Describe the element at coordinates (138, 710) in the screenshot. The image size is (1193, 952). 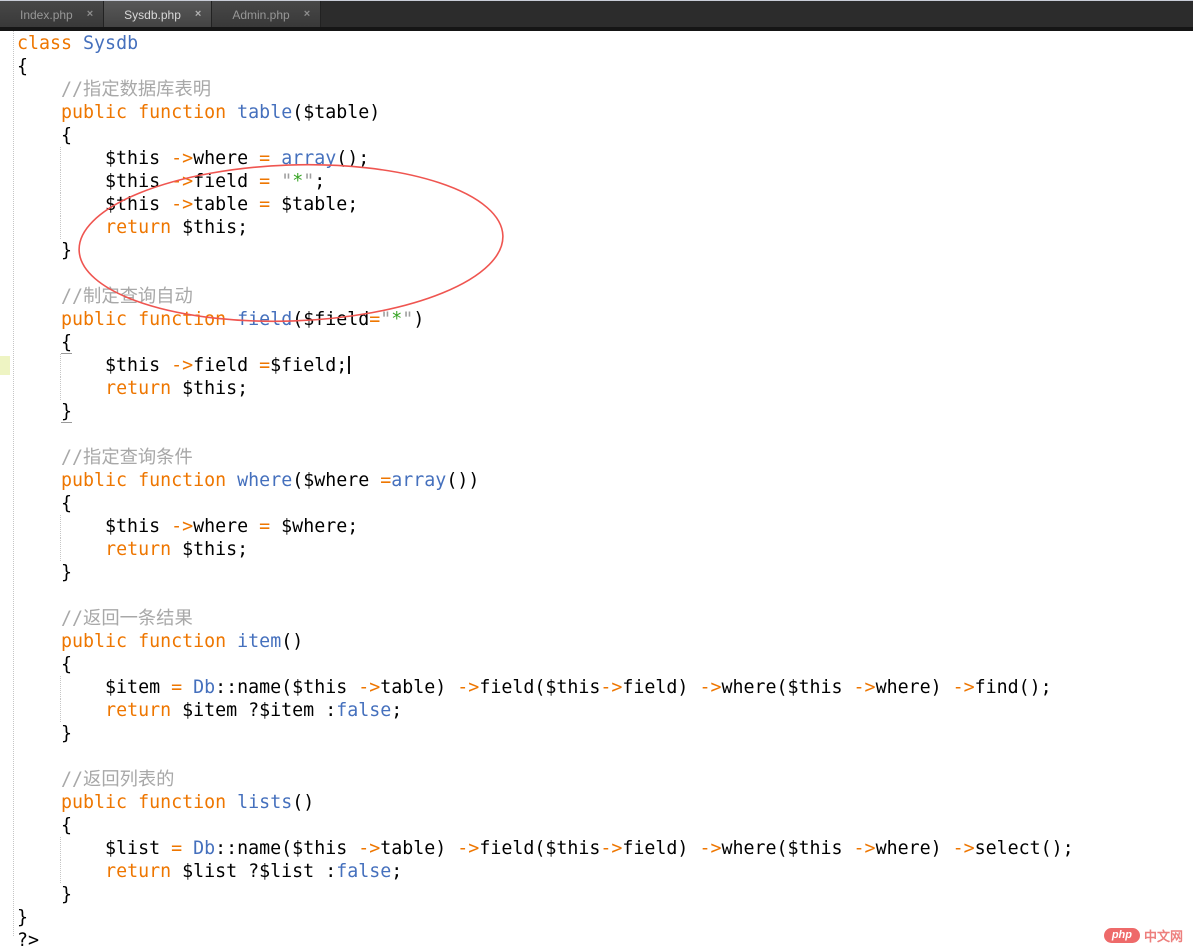
I see `code-token: return` at that location.